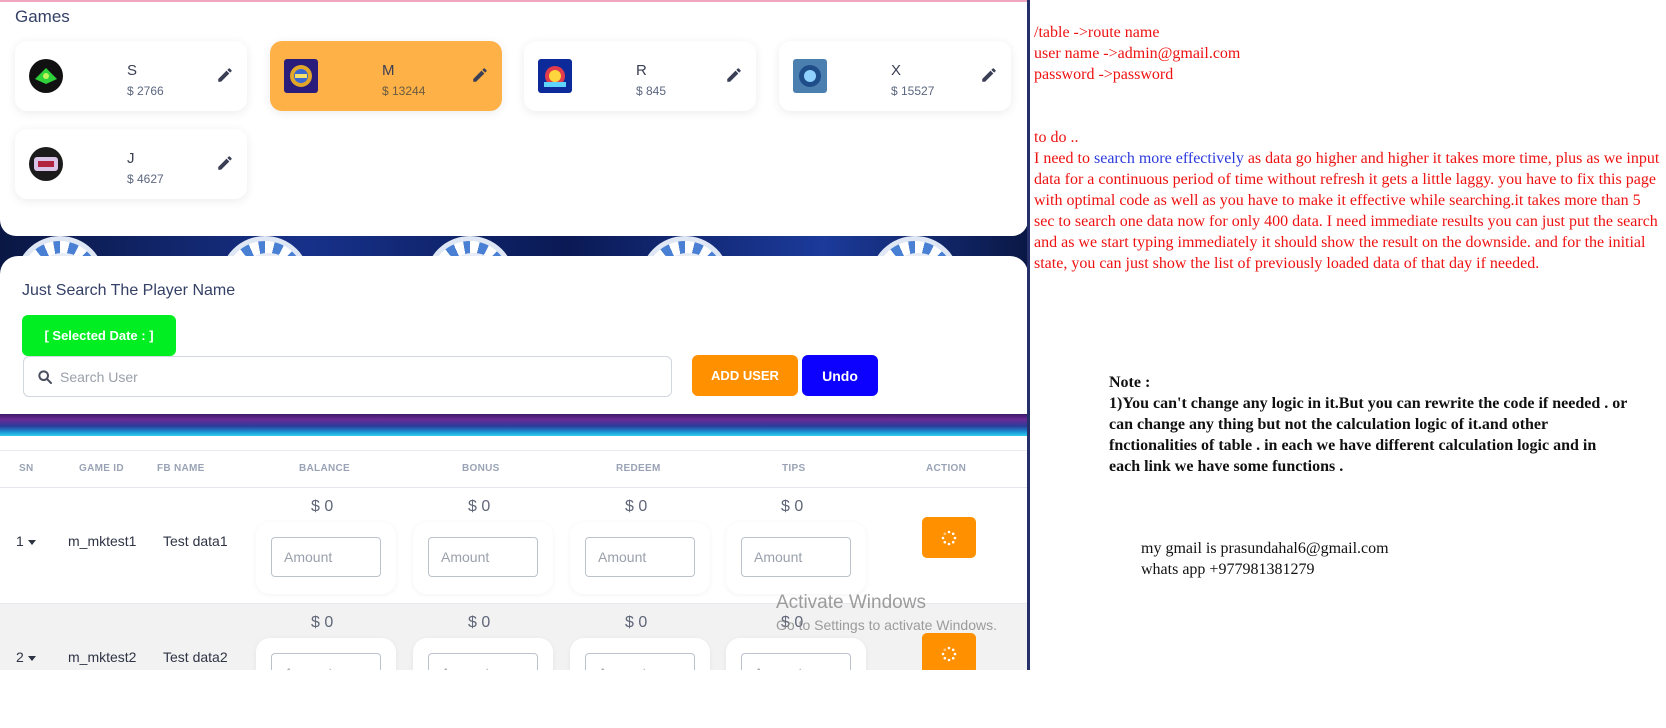 The height and width of the screenshot is (728, 1666). What do you see at coordinates (26, 541) in the screenshot?
I see `row-sn: 1` at bounding box center [26, 541].